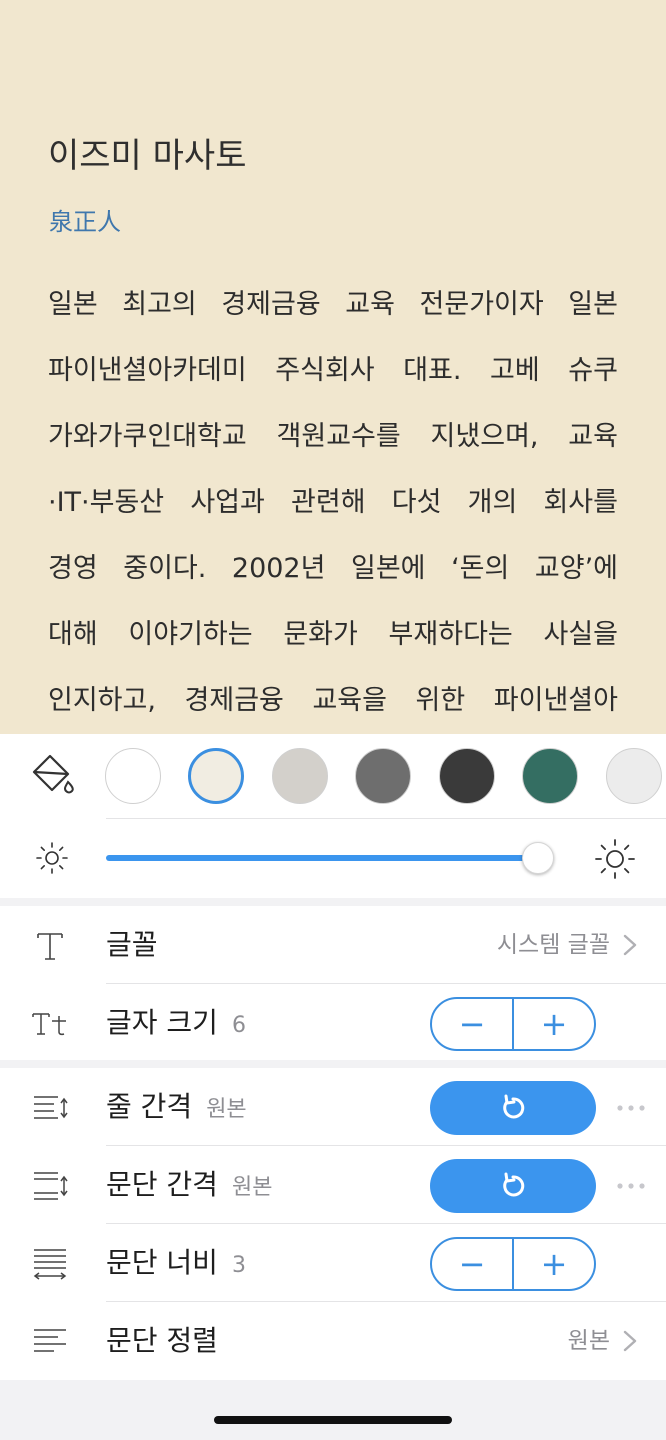  Describe the element at coordinates (615, 859) in the screenshot. I see `brightness-high-icon` at that location.